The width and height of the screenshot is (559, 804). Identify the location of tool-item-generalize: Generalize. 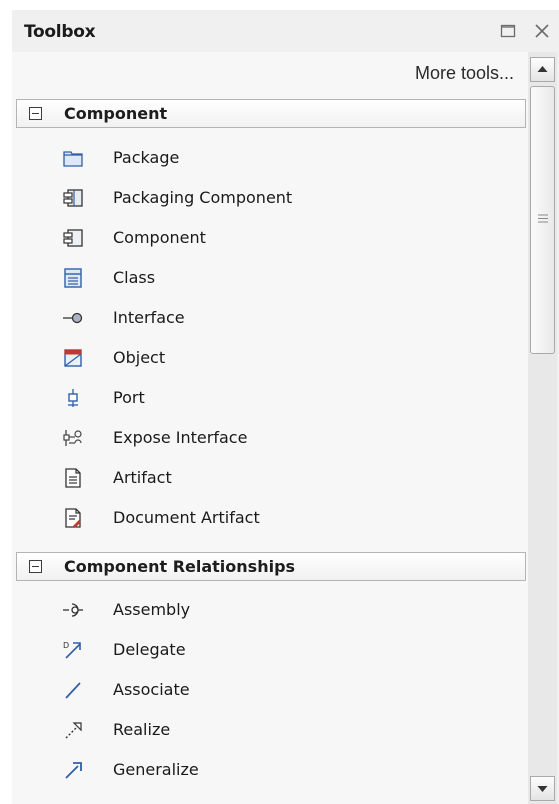
(282, 770).